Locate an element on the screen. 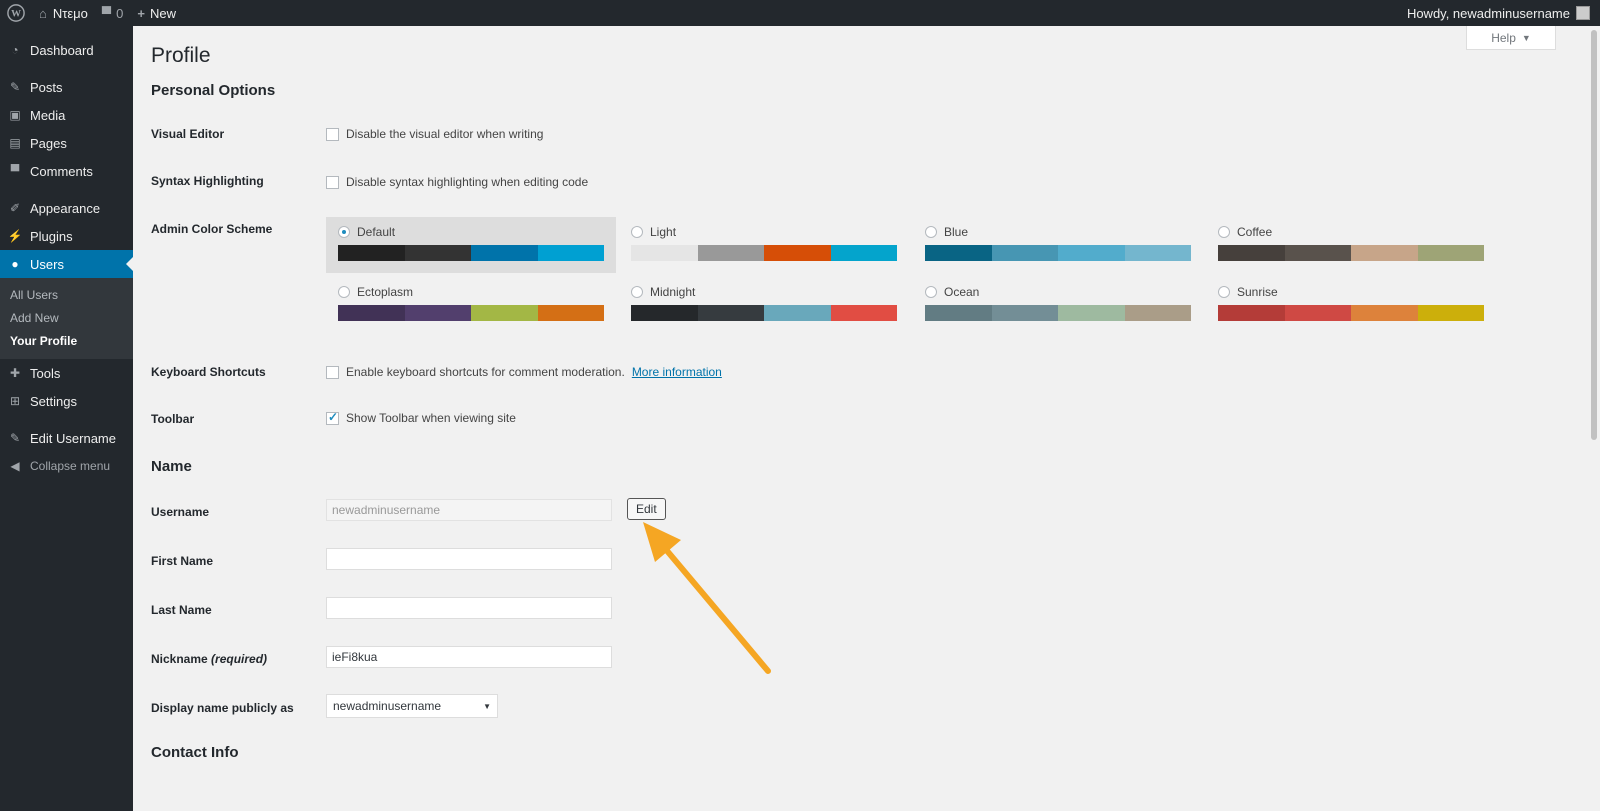  display-name-label: Display name publicly as is located at coordinates (222, 708).